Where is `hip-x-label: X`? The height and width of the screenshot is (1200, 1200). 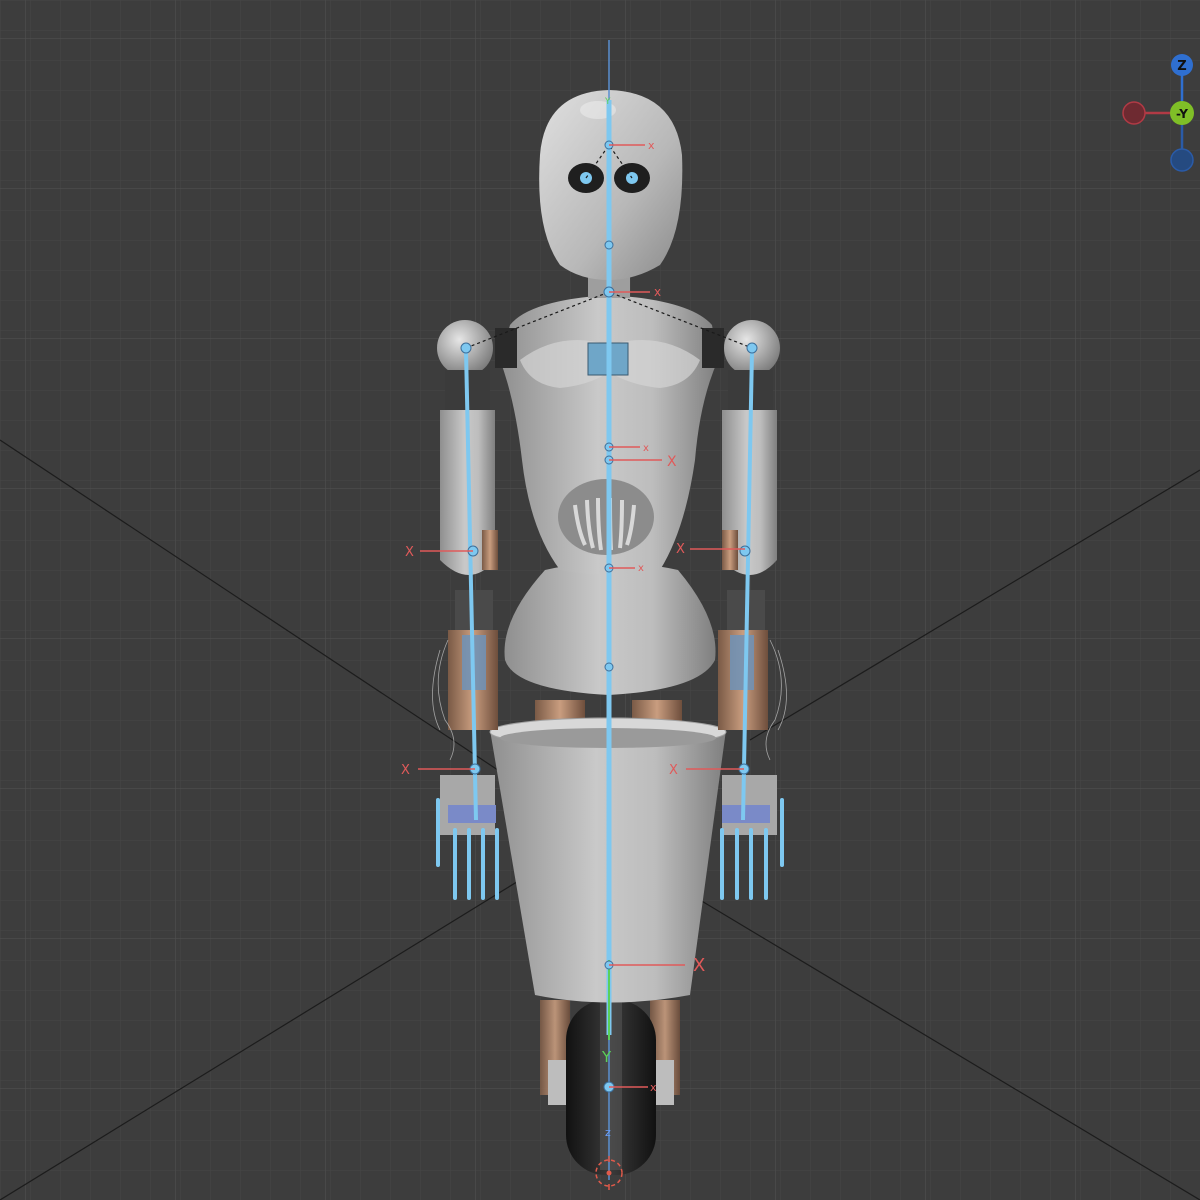 hip-x-label: X is located at coordinates (699, 965).